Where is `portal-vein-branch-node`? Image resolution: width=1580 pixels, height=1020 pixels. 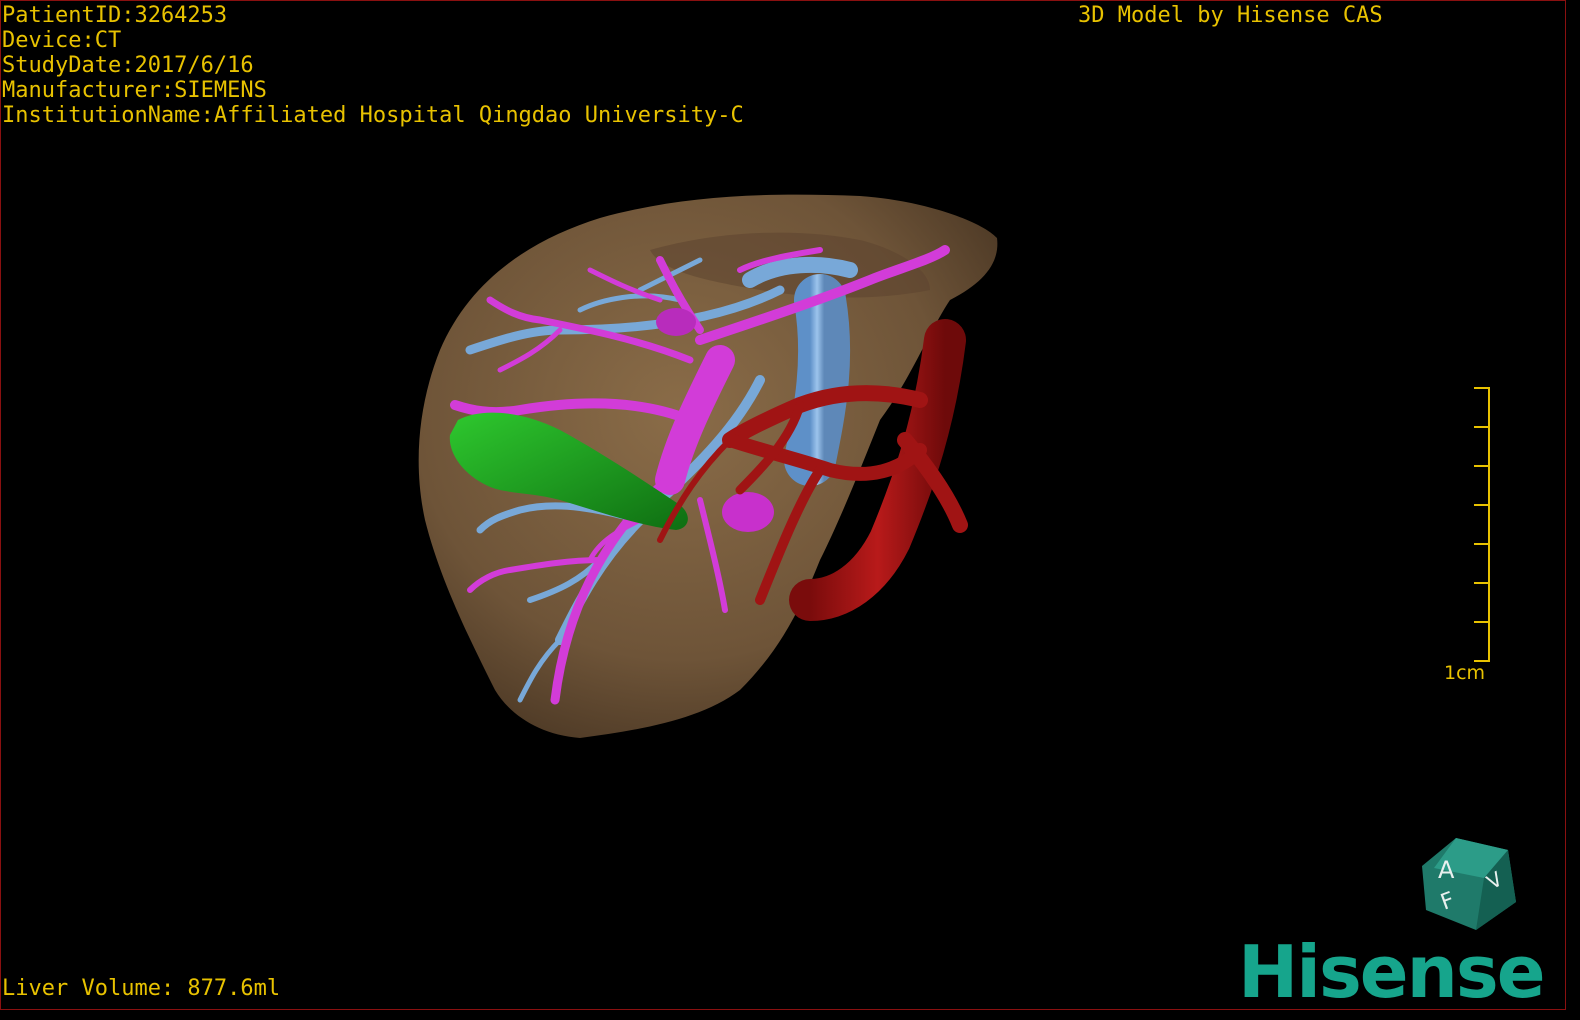 portal-vein-branch-node is located at coordinates (676, 322).